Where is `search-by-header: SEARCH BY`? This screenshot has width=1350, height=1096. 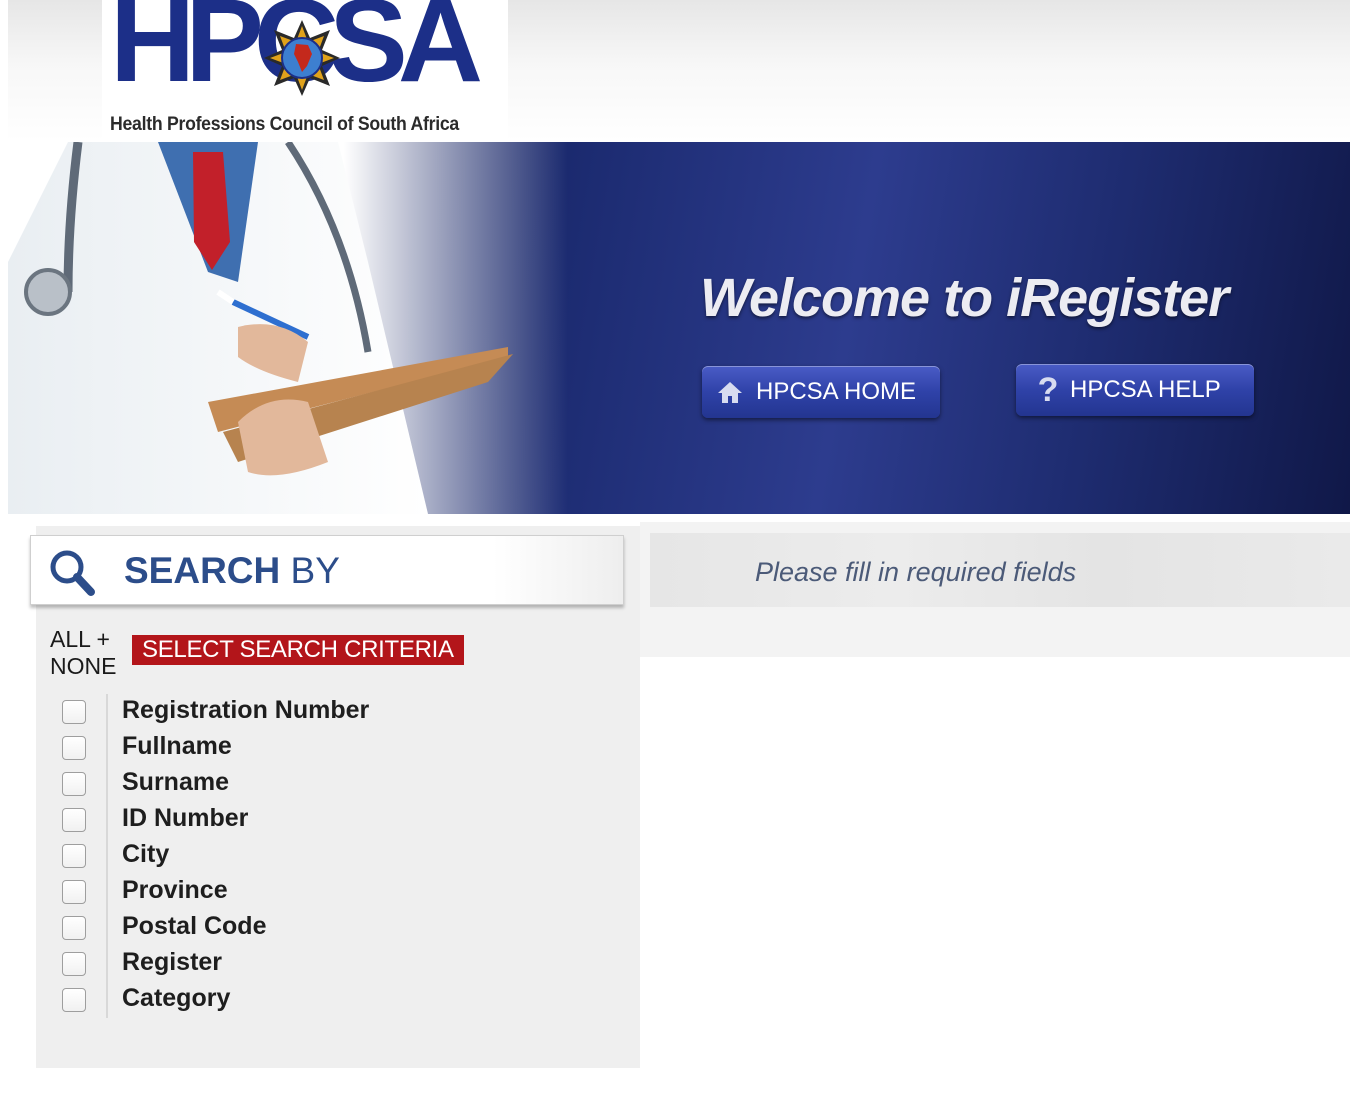
search-by-header: SEARCH BY is located at coordinates (327, 570).